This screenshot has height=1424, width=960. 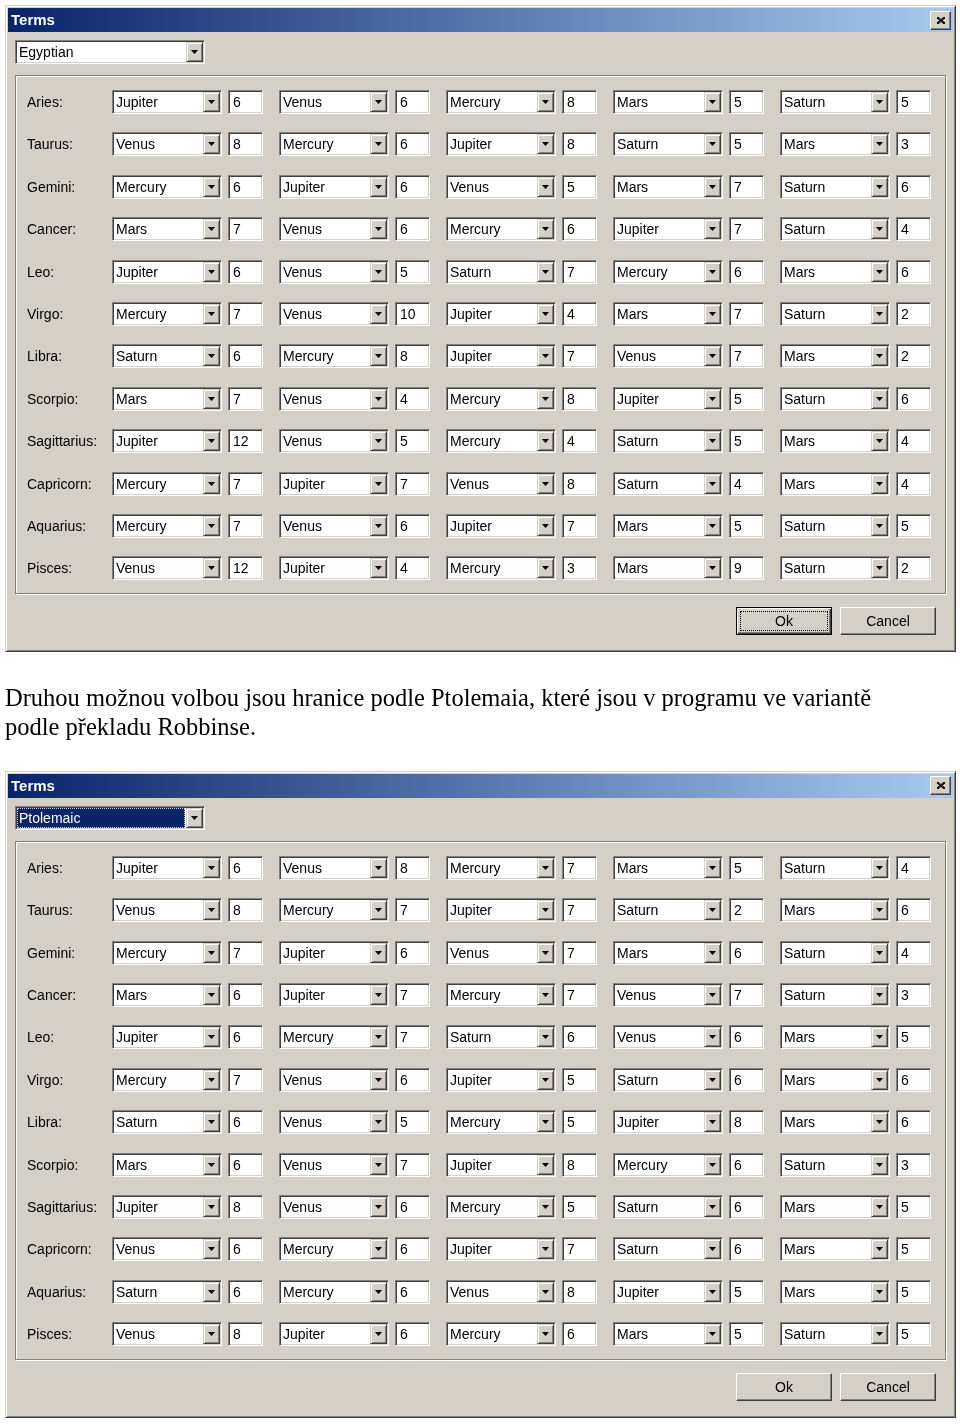 What do you see at coordinates (940, 786) in the screenshot?
I see `close-button` at bounding box center [940, 786].